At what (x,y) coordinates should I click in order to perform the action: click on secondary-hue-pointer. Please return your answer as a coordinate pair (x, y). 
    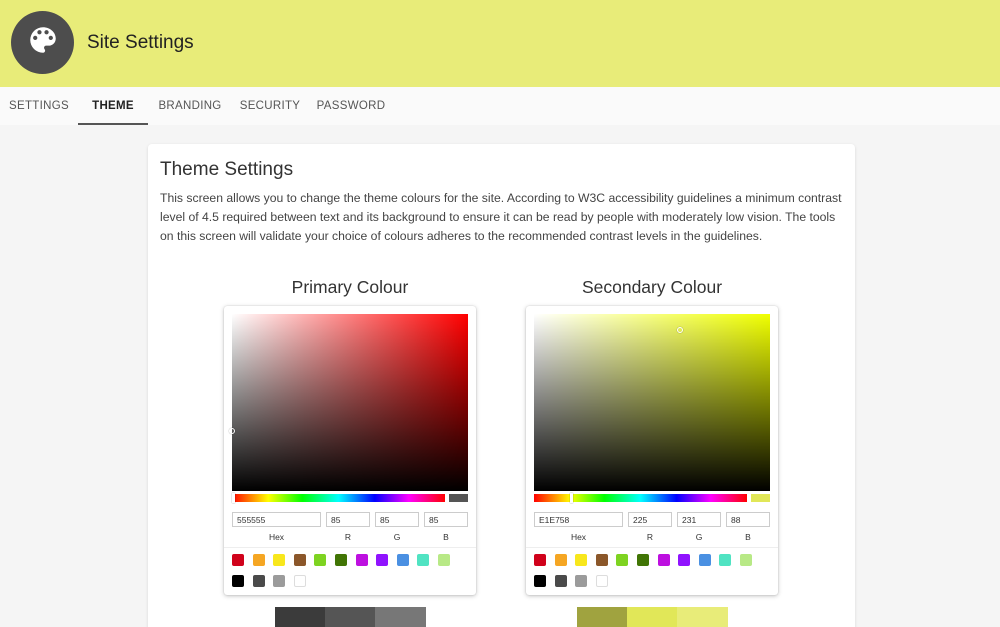
    Looking at the image, I should click on (571, 498).